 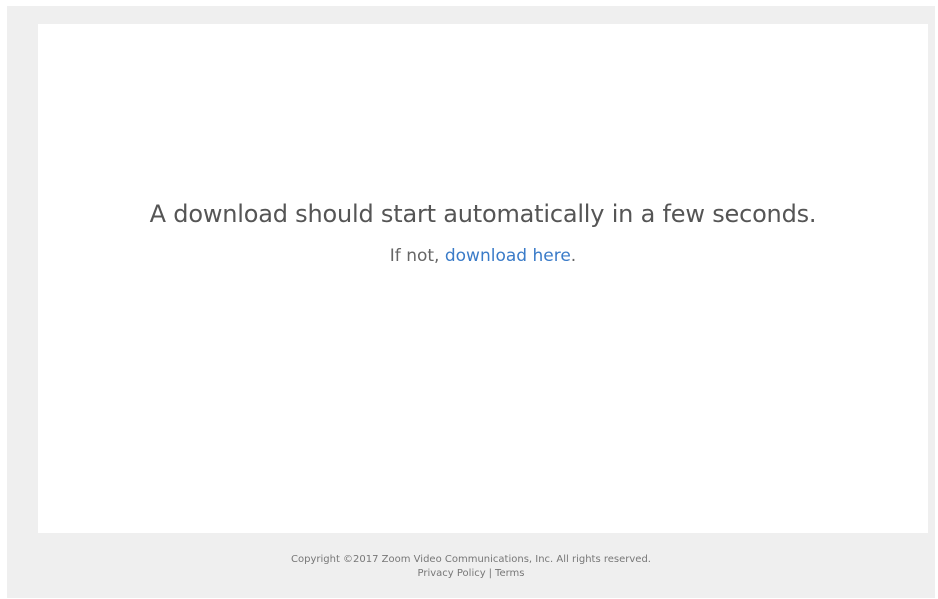 I want to click on footer-links: Privacy Policy | Terms, so click(x=471, y=574).